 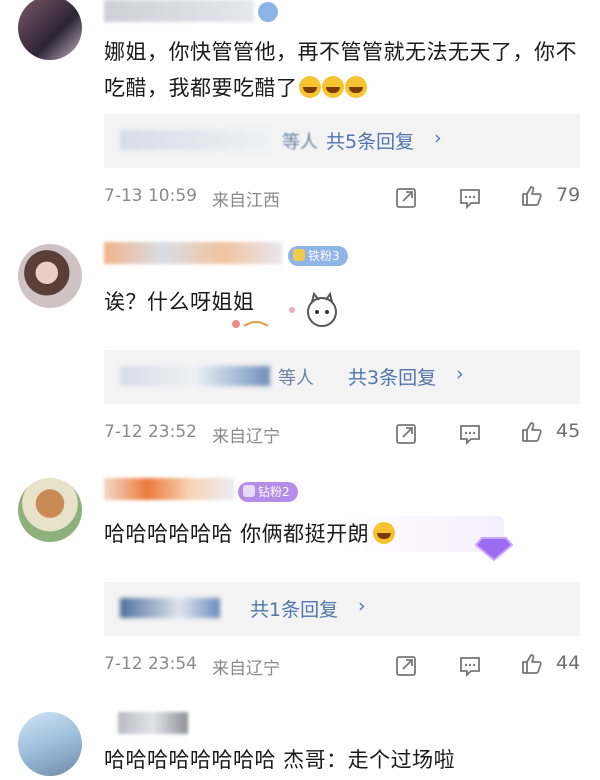 What do you see at coordinates (568, 663) in the screenshot?
I see `like-count: 44` at bounding box center [568, 663].